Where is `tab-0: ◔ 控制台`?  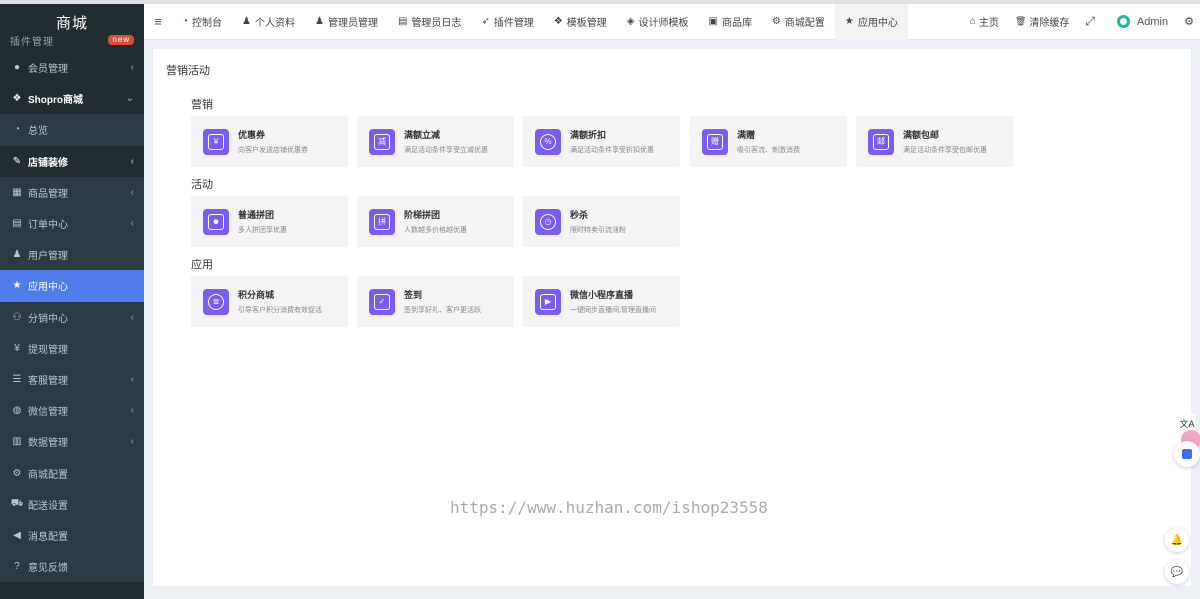
tab-0: ◔ 控制台 is located at coordinates (202, 22).